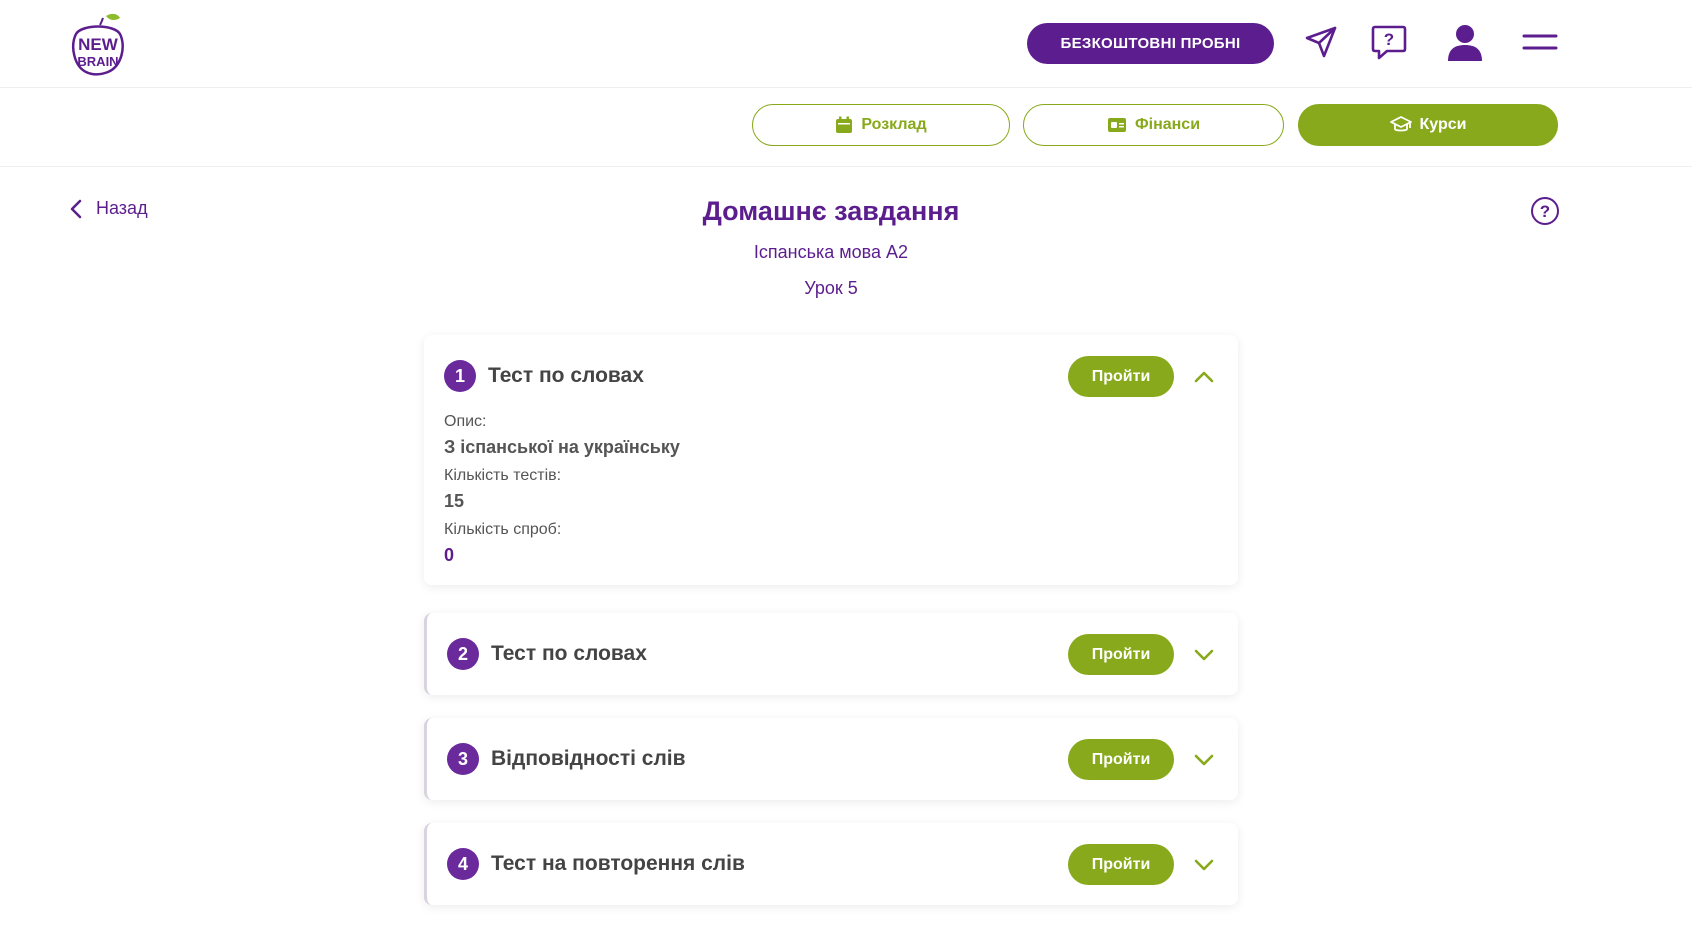 The image size is (1692, 930). Describe the element at coordinates (831, 654) in the screenshot. I see `task-card: 2 Тест по словах Пройти` at that location.